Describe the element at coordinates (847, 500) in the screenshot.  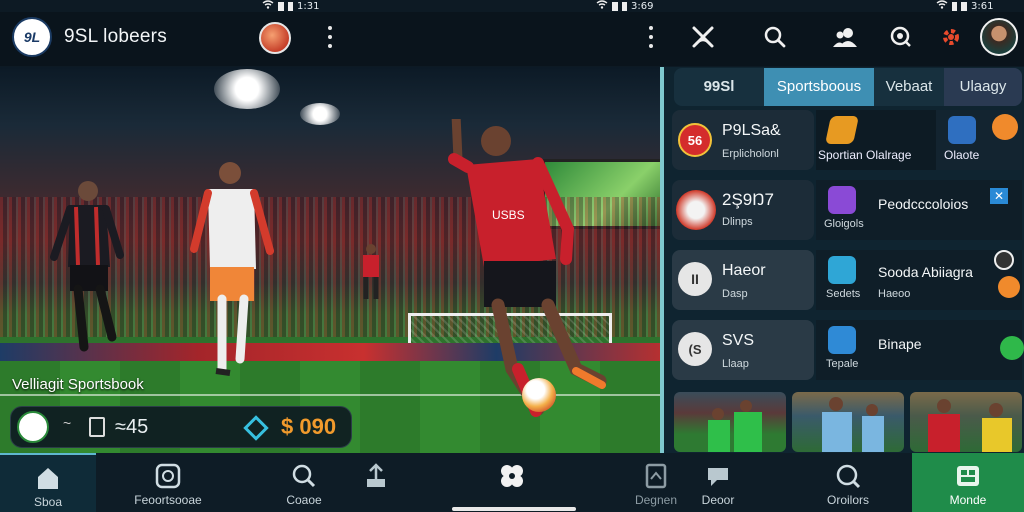
I see `nav-label: Oroilors` at that location.